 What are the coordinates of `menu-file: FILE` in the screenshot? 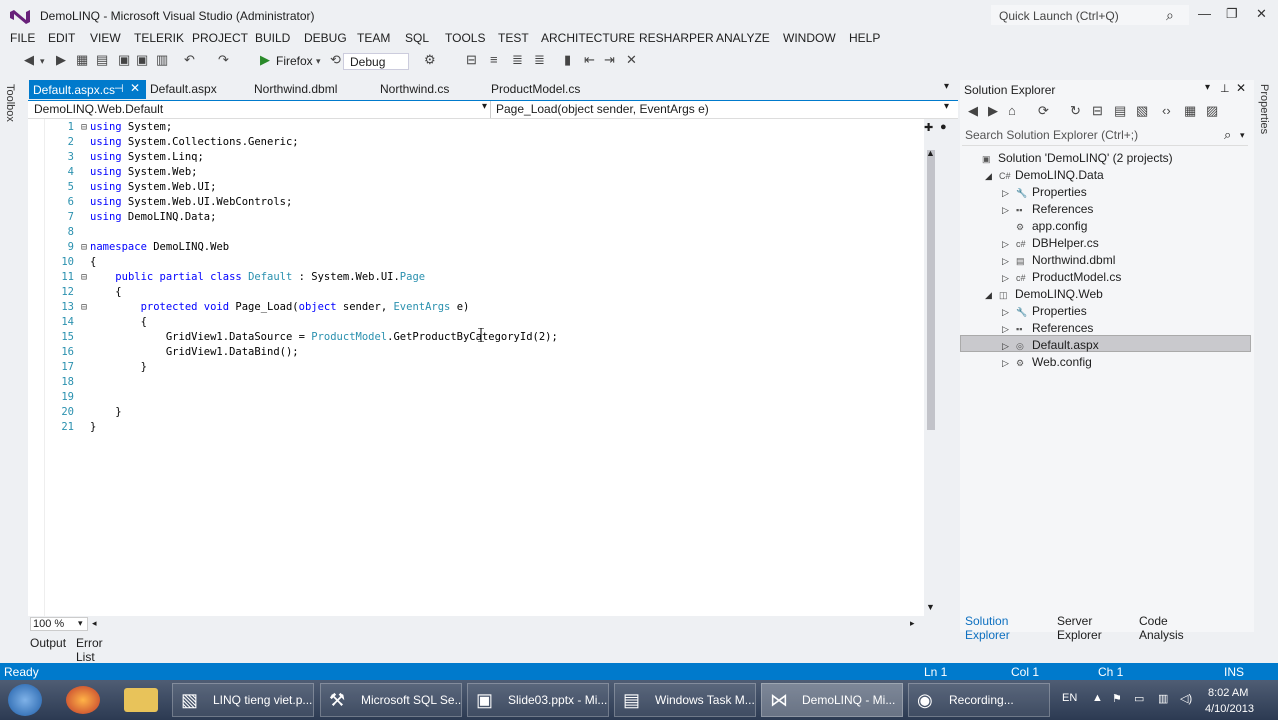 It's located at (22, 38).